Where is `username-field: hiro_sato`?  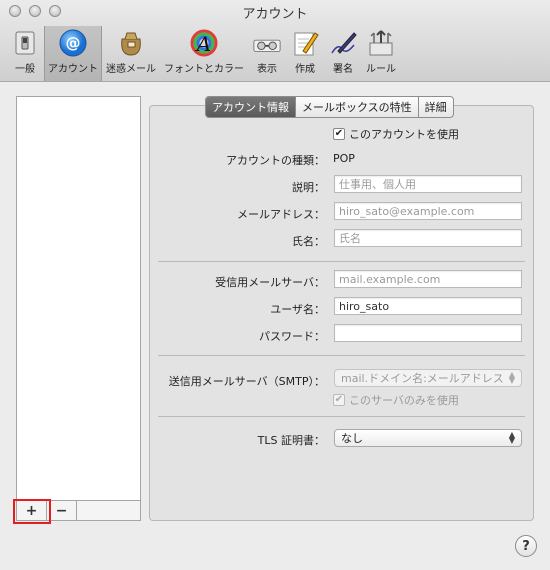 username-field: hiro_sato is located at coordinates (428, 306).